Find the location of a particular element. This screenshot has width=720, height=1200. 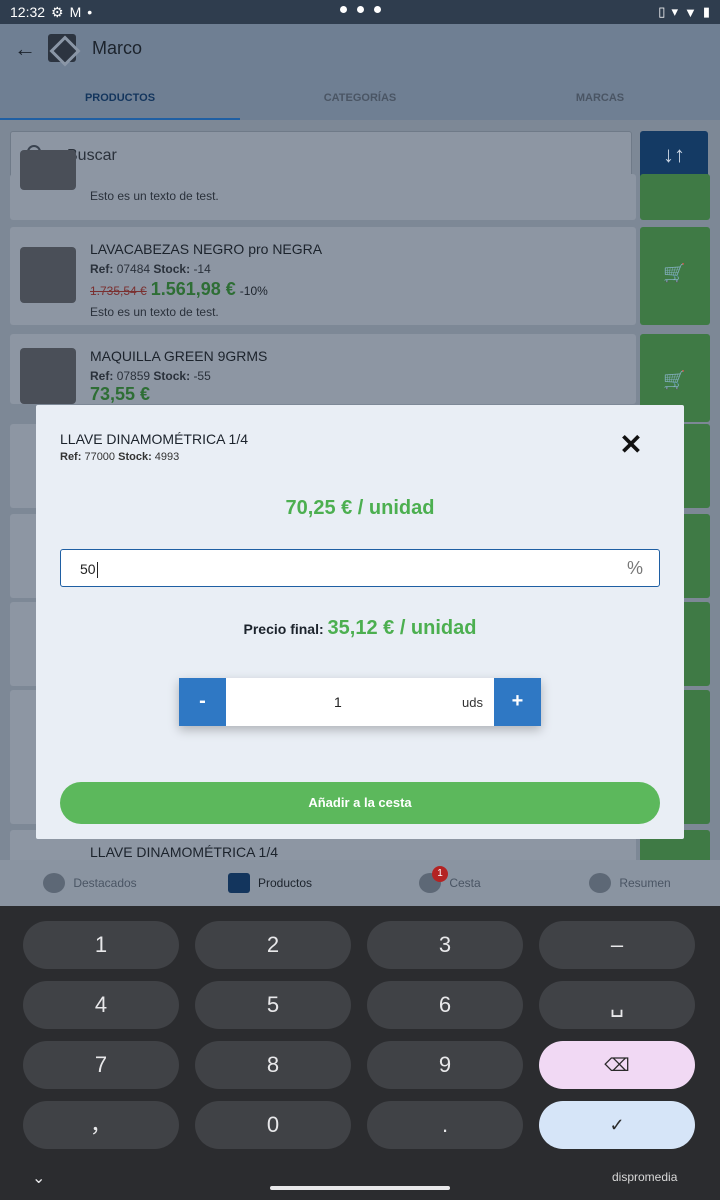

discount-input: 50 % is located at coordinates (360, 568).